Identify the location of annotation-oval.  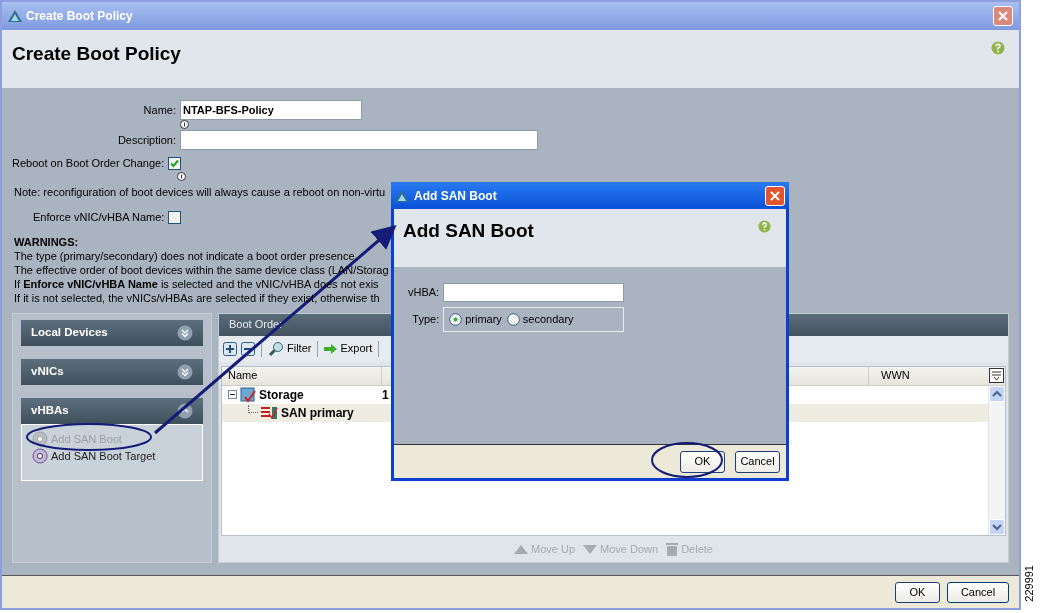
(687, 460).